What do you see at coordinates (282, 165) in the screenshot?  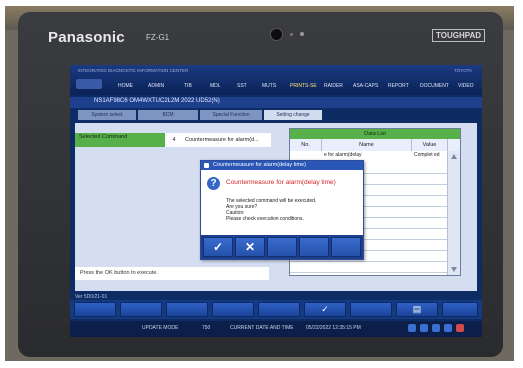 I see `dialog-title: Countermeasure for alarm(delay time)` at bounding box center [282, 165].